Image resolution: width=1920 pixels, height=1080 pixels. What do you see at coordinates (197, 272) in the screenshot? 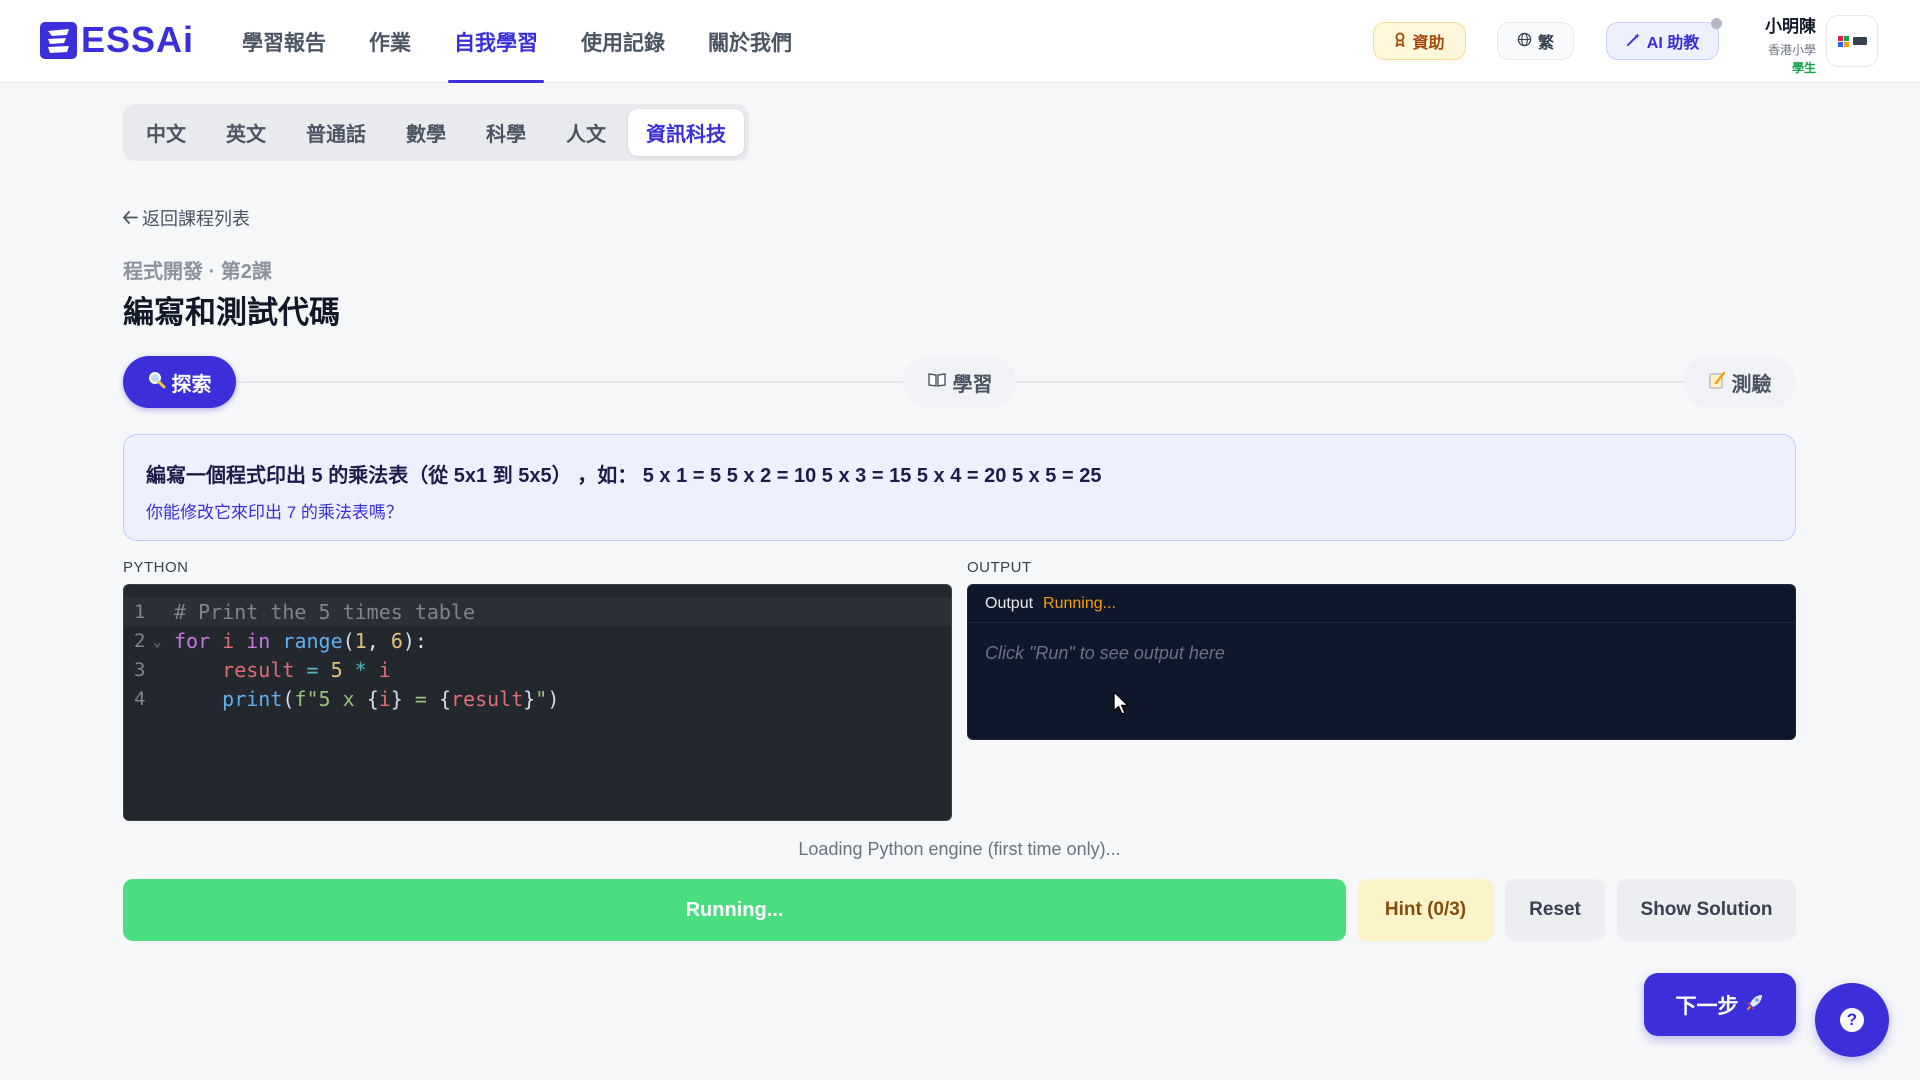
I see `lesson-subtitle: 程式開發 · 第2課` at bounding box center [197, 272].